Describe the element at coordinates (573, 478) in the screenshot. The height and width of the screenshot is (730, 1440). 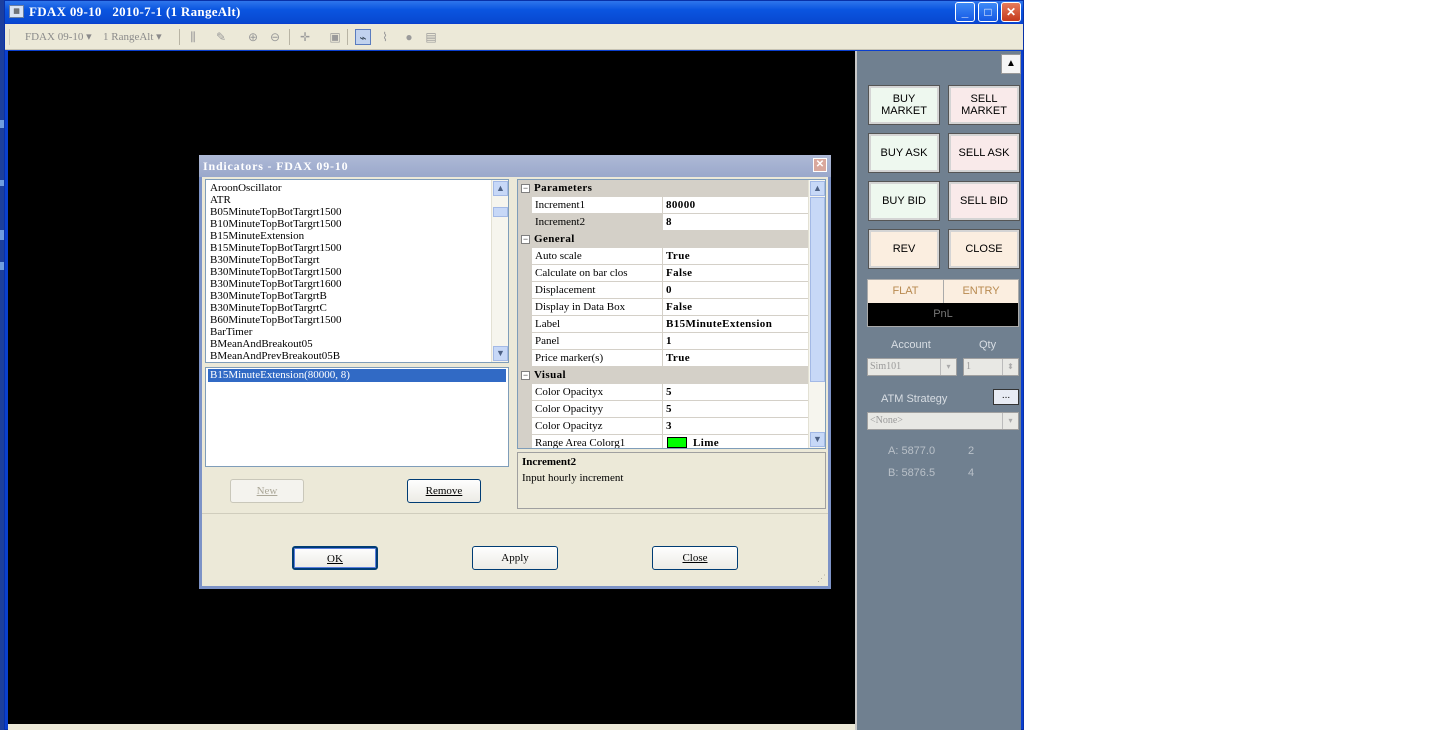
I see `description-text: Input hourly increment` at that location.